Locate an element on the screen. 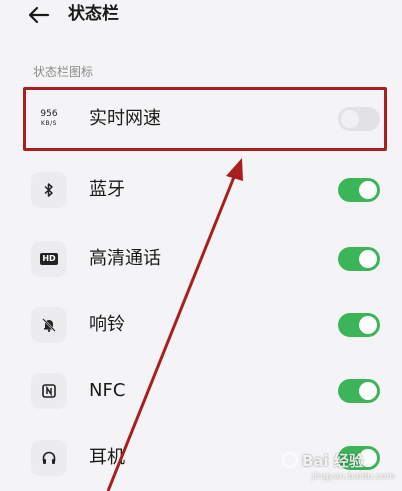  network-speed-toggle is located at coordinates (359, 119).